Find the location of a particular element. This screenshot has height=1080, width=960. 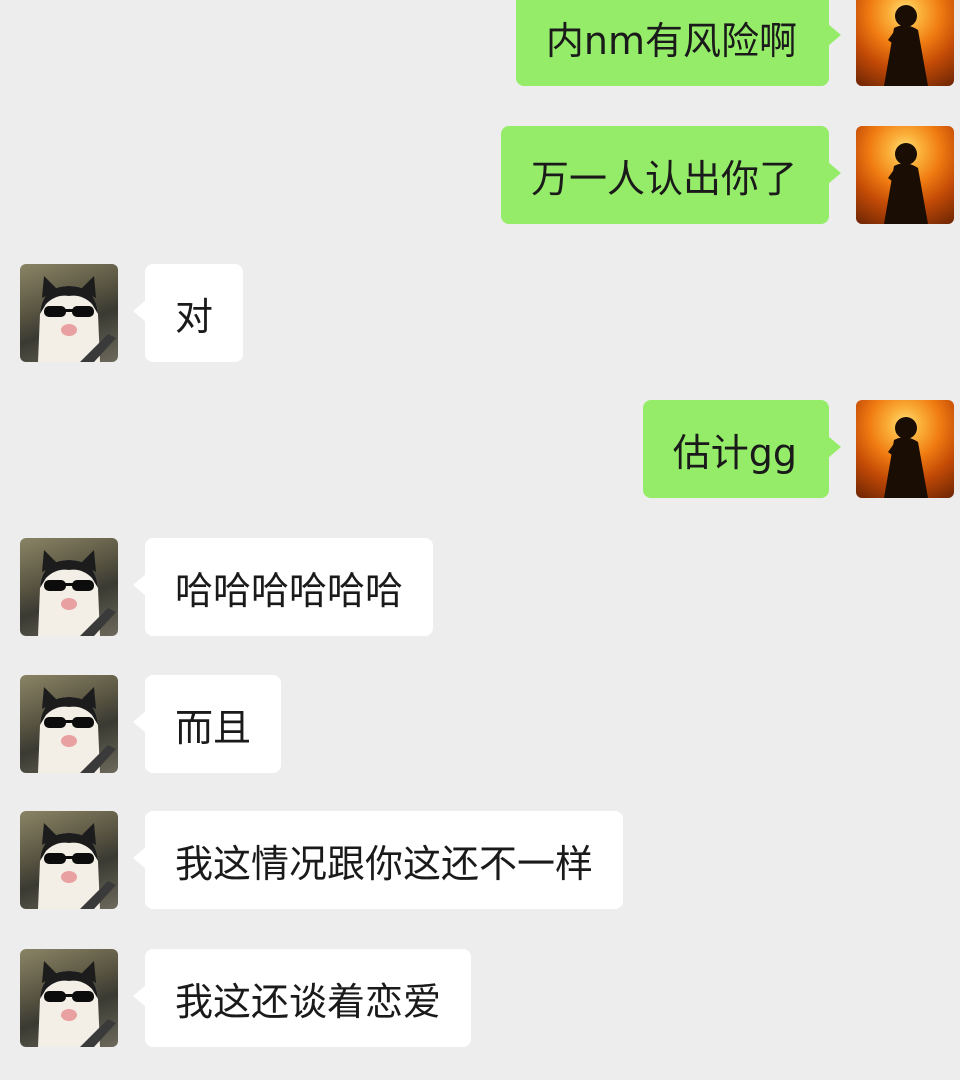

message-bubble-received: 对 is located at coordinates (188, 313).